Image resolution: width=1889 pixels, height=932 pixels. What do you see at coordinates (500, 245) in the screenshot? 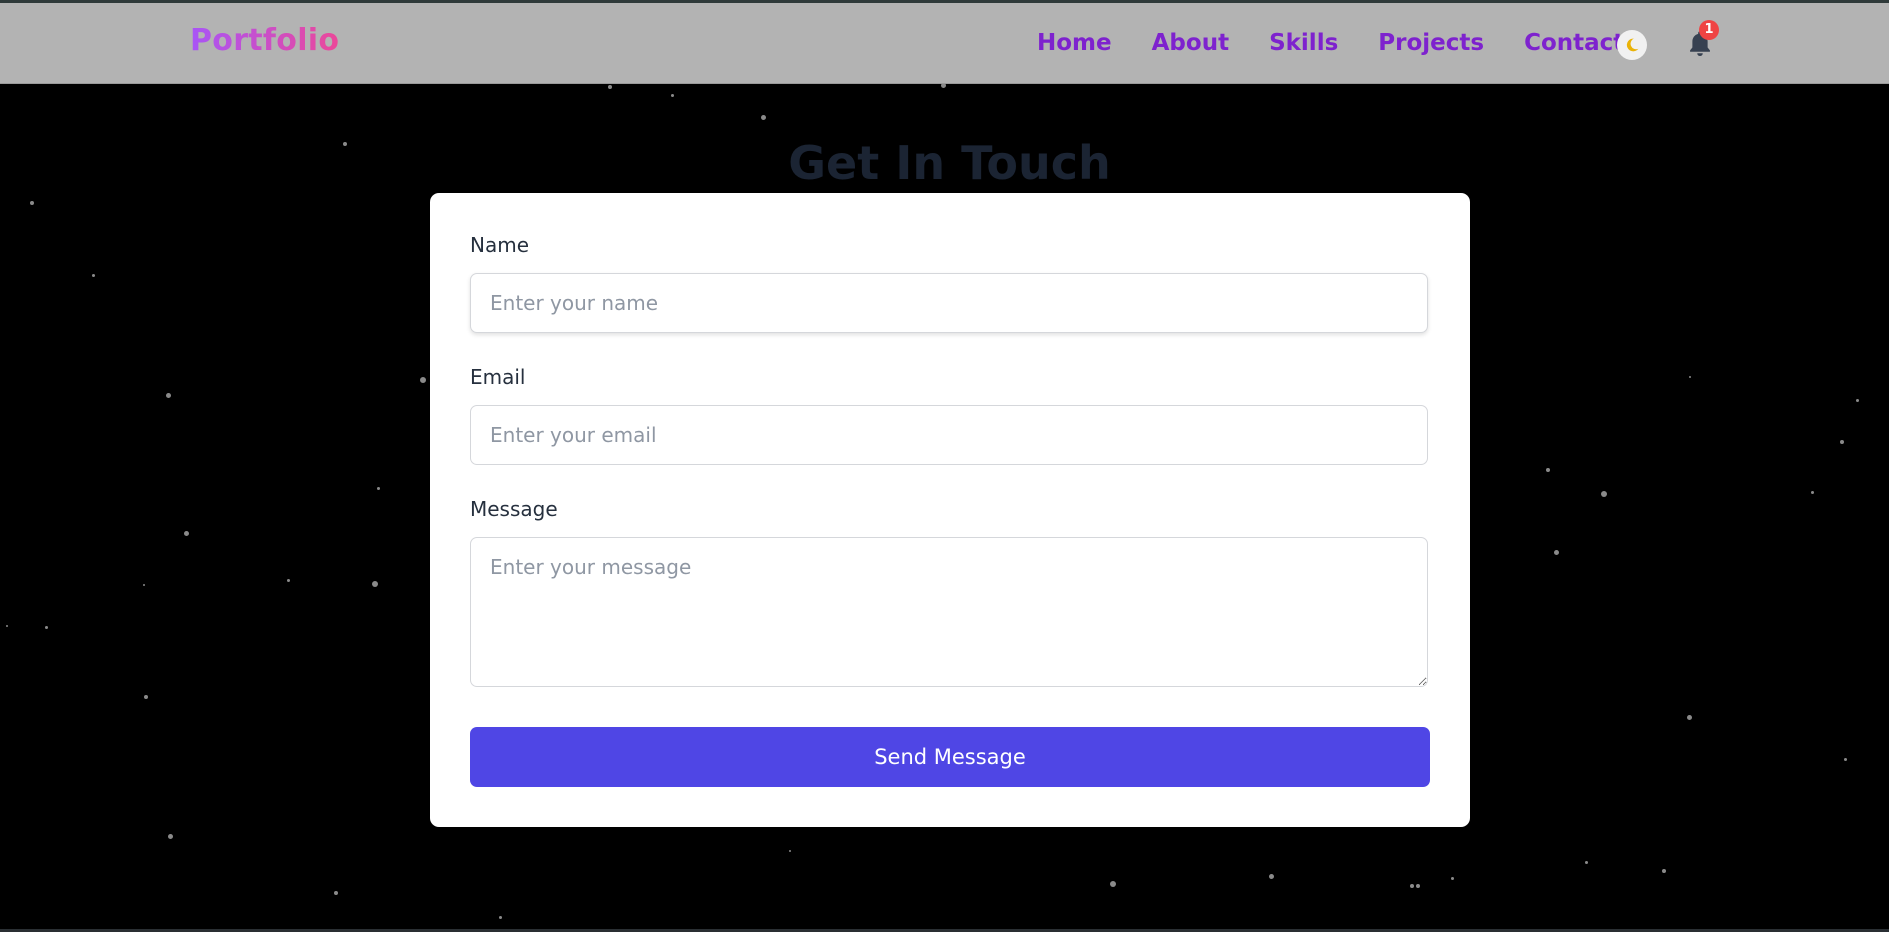
I see `name-label: Name` at bounding box center [500, 245].